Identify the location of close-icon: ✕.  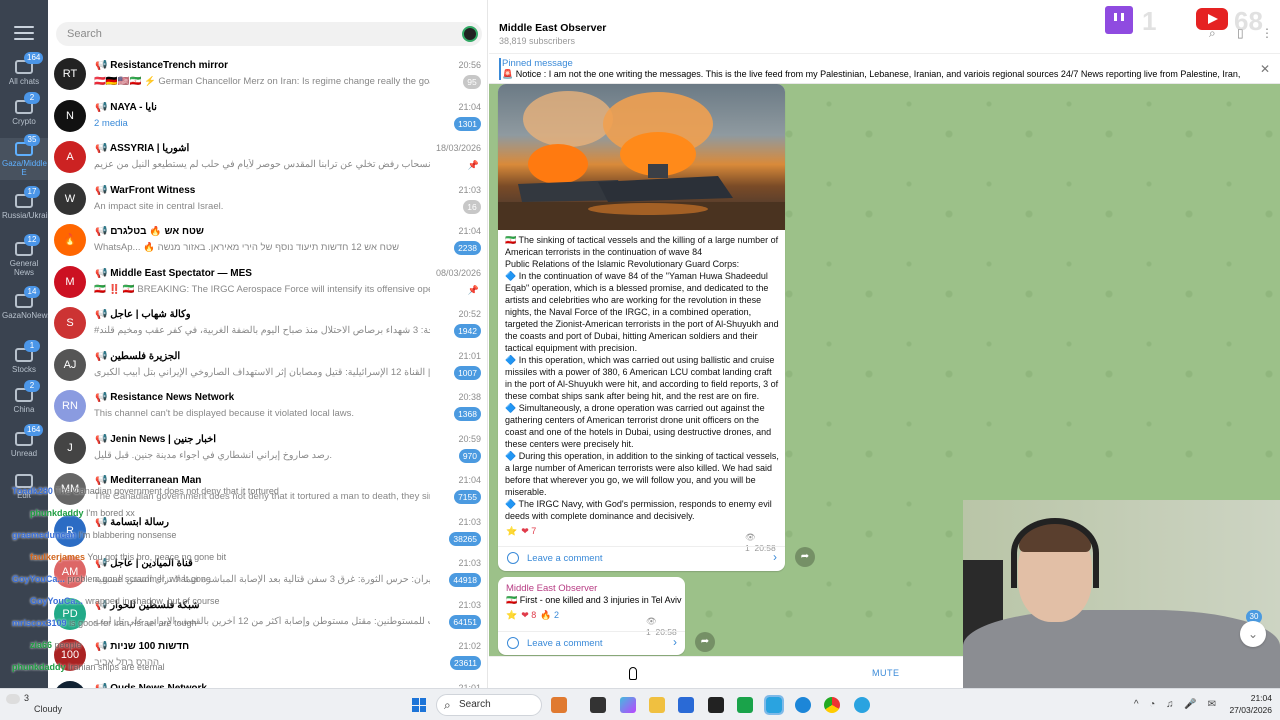
(1265, 69).